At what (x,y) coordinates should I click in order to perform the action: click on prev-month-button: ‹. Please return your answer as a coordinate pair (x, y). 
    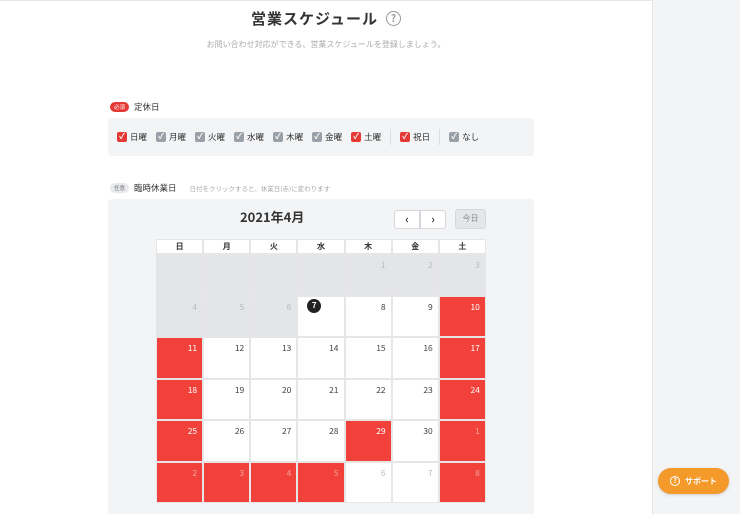
    Looking at the image, I should click on (407, 219).